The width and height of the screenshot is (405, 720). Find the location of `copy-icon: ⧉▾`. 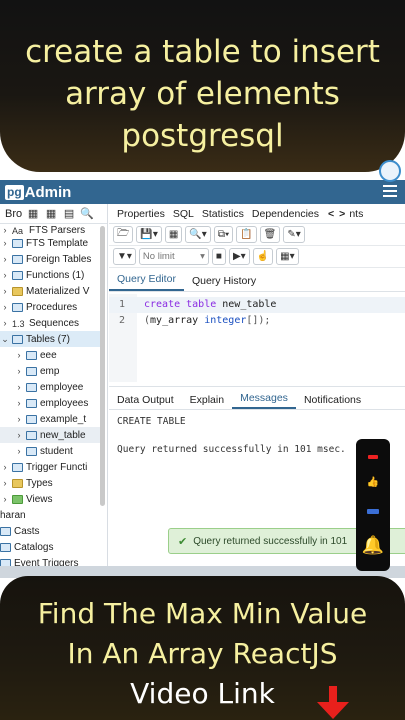

copy-icon: ⧉▾ is located at coordinates (223, 234).